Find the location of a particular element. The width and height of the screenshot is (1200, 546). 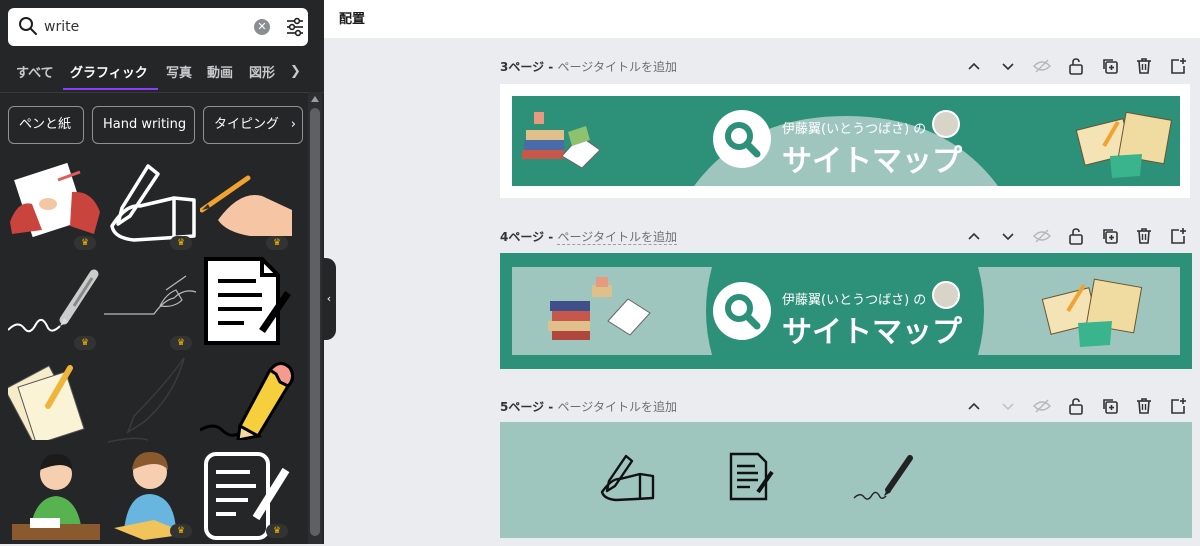

search-bar: ✕ is located at coordinates (158, 27).